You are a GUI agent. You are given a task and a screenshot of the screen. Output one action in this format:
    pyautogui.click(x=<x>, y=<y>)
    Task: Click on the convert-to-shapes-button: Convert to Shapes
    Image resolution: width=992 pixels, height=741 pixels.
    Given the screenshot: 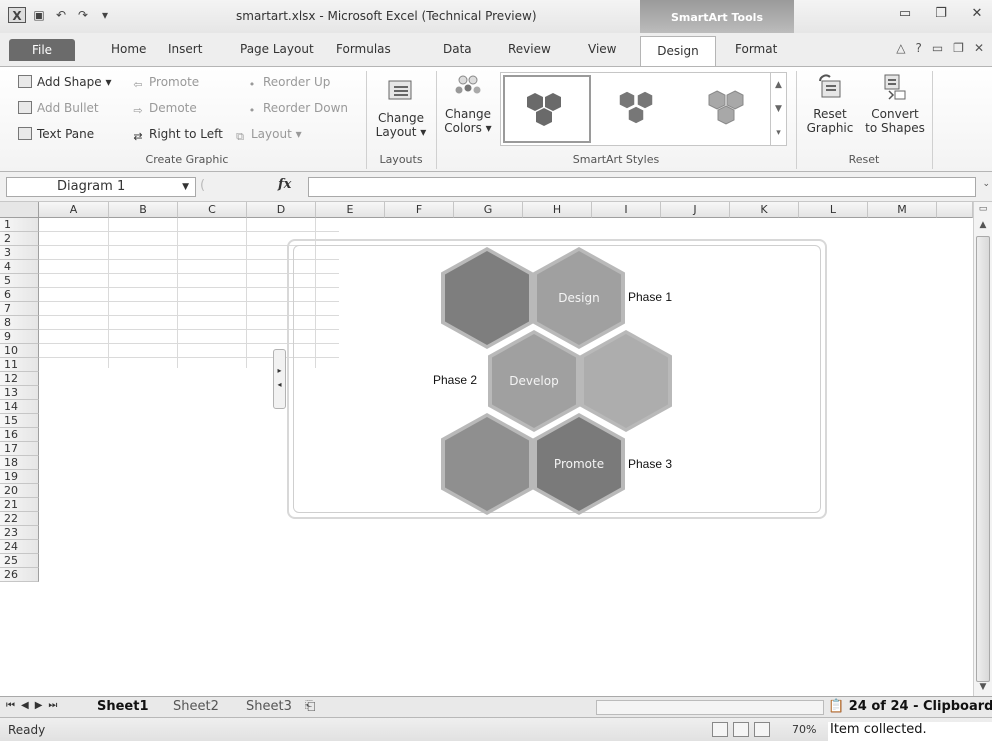 What is the action you would take?
    pyautogui.click(x=895, y=104)
    